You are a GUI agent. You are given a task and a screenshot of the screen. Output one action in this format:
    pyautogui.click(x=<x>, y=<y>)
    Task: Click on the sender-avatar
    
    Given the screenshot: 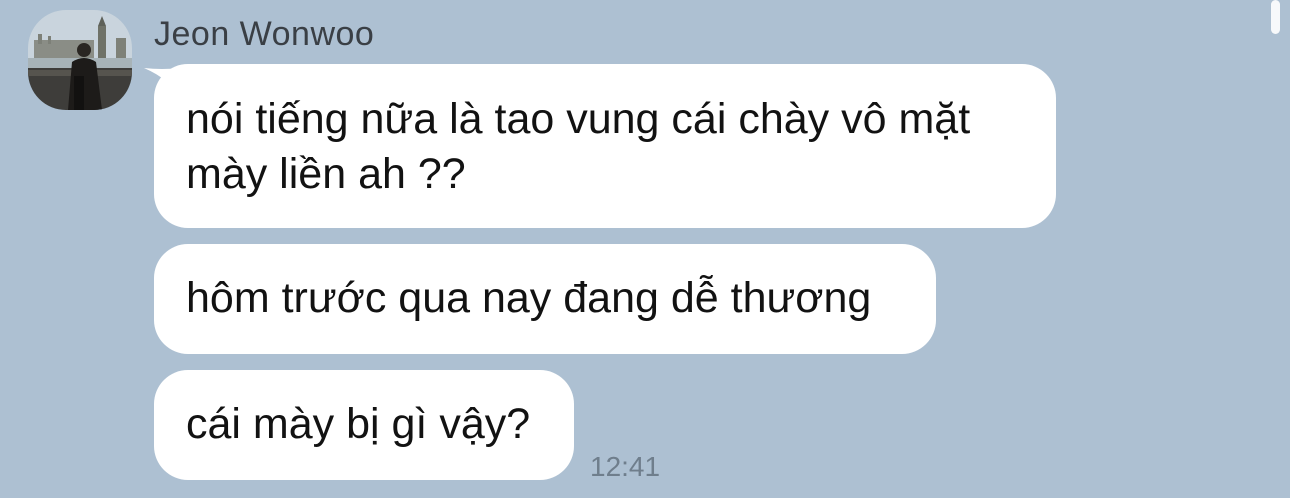 What is the action you would take?
    pyautogui.click(x=80, y=60)
    